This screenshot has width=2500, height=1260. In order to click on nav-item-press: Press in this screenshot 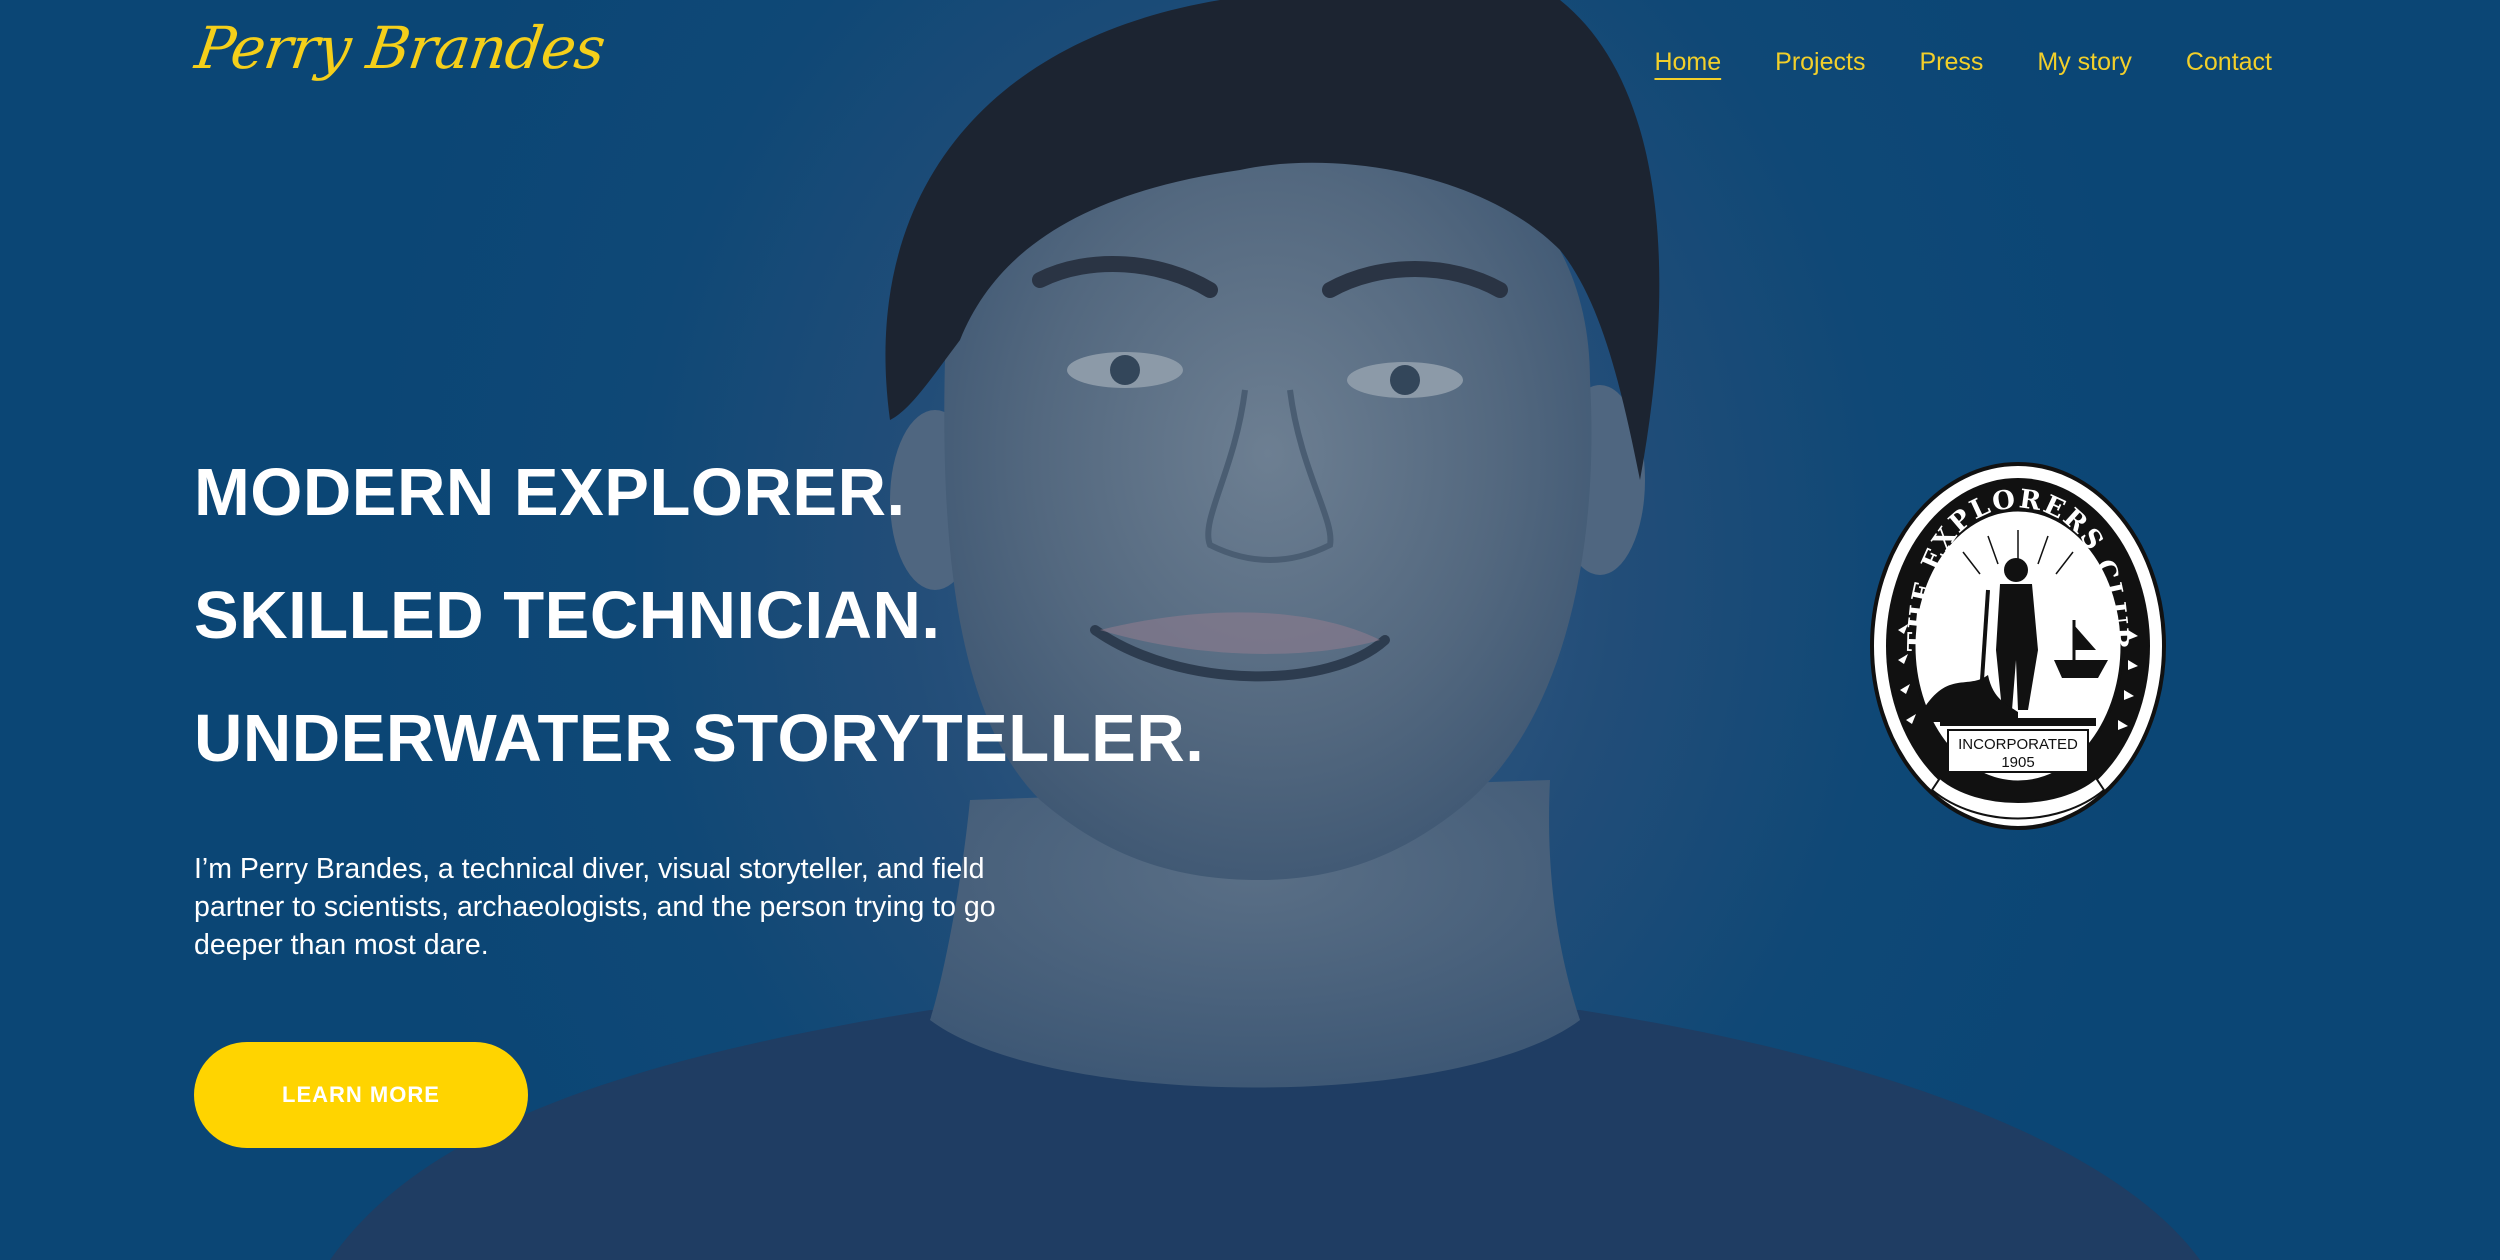, I will do `click(1951, 62)`.